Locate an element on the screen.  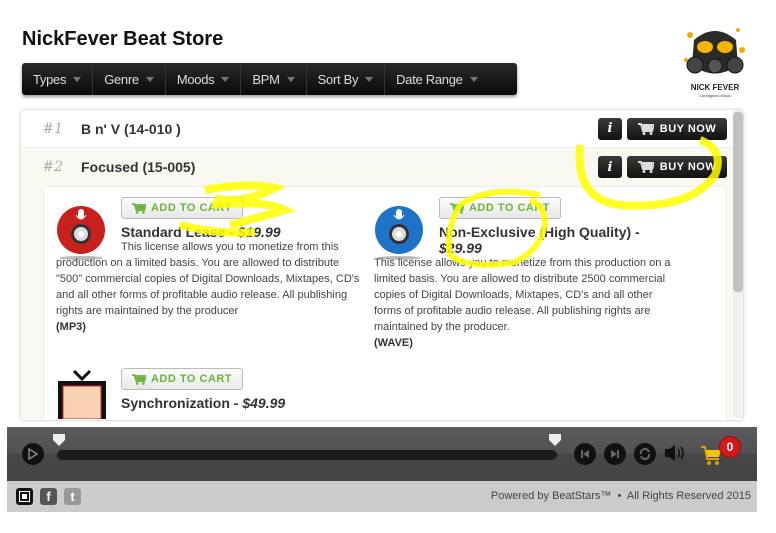
nav-types: Types is located at coordinates (58, 79).